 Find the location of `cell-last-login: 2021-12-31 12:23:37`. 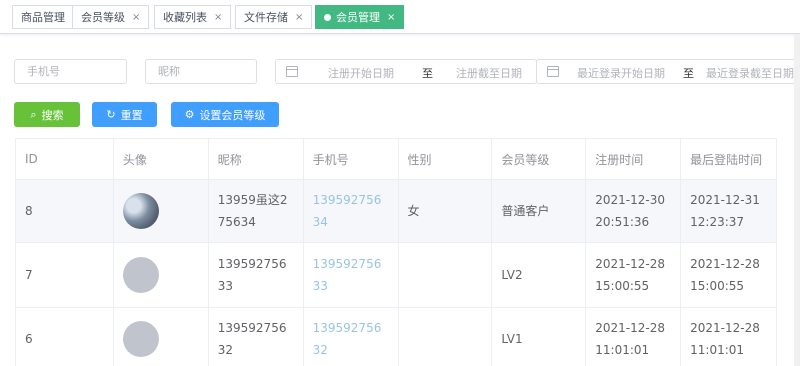

cell-last-login: 2021-12-31 12:23:37 is located at coordinates (729, 211).